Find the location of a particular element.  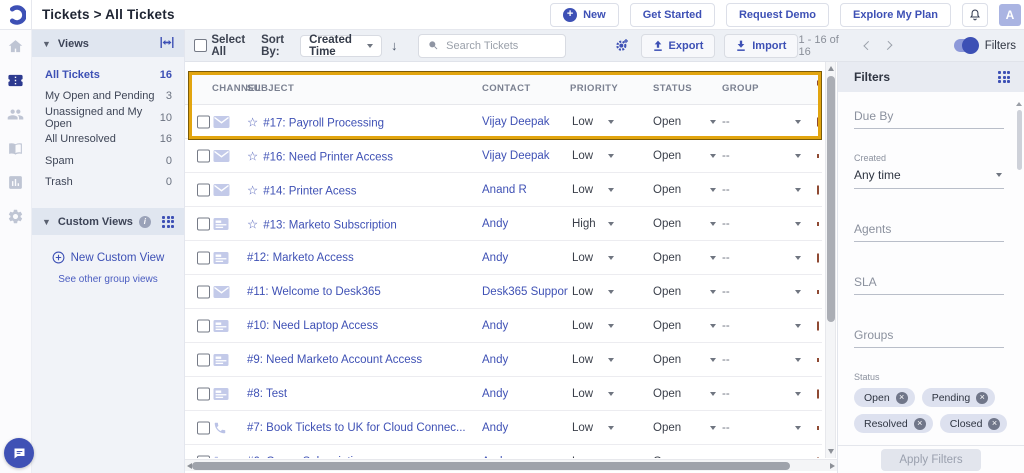

custom-views-grid-icon is located at coordinates (168, 221).